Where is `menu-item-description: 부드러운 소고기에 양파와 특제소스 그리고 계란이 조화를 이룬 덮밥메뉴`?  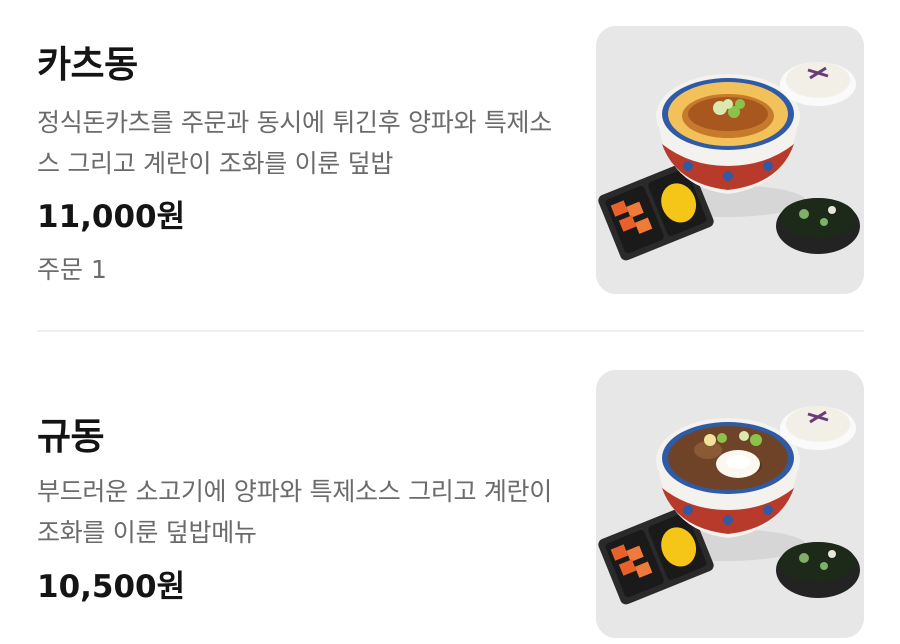
menu-item-description: 부드러운 소고기에 양파와 특제소스 그리고 계란이 조화를 이룬 덮밥메뉴 is located at coordinates (294, 512).